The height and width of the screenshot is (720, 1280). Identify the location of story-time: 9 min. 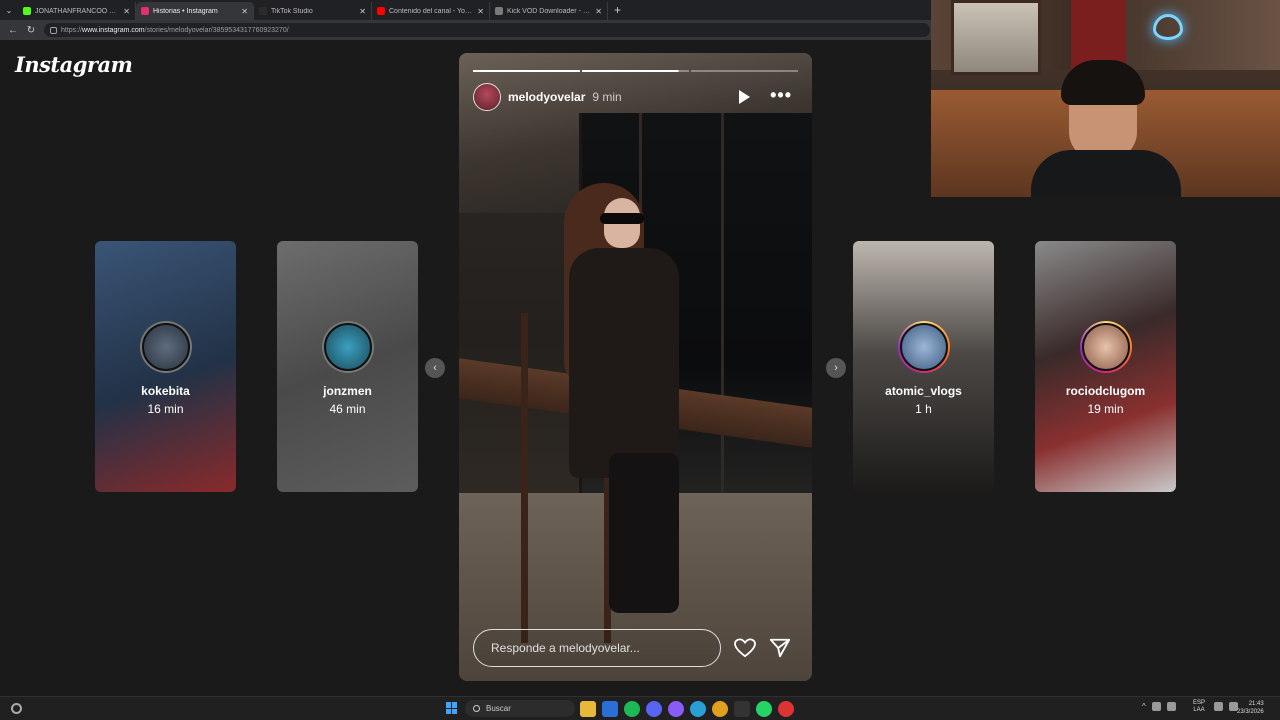
(607, 97).